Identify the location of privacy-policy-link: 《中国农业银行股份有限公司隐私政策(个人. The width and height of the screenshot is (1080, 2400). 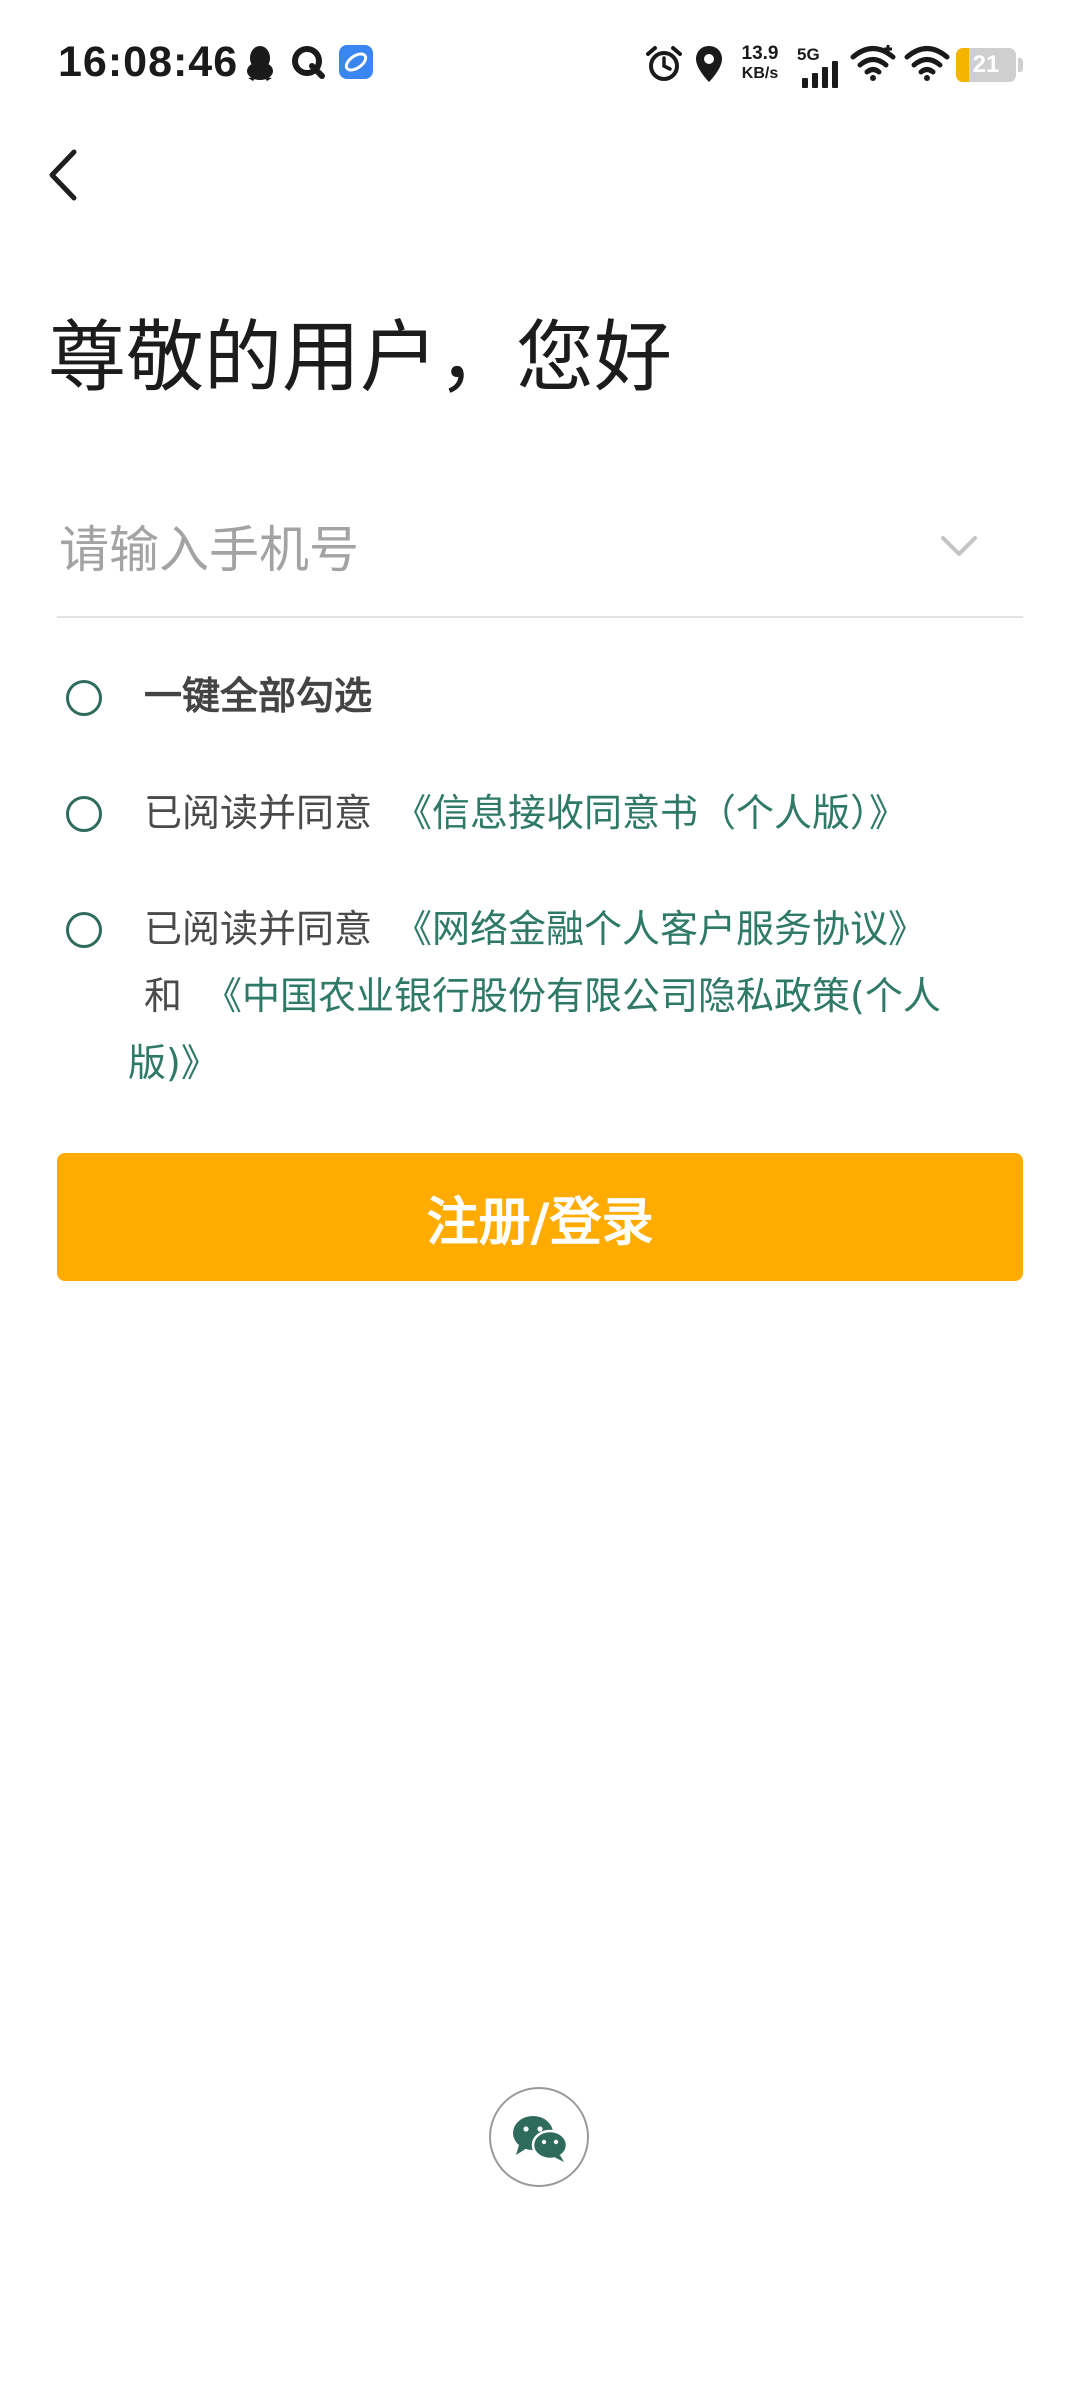
(572, 996).